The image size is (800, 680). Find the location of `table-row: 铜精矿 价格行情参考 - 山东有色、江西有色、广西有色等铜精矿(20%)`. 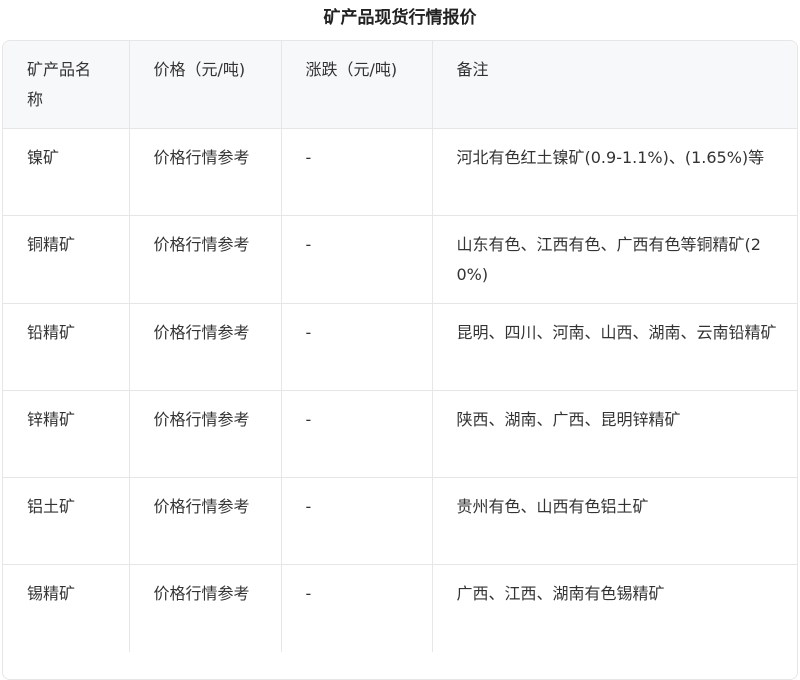

table-row: 铜精矿 价格行情参考 - 山东有色、江西有色、广西有色等铜精矿(20%) is located at coordinates (400, 259).